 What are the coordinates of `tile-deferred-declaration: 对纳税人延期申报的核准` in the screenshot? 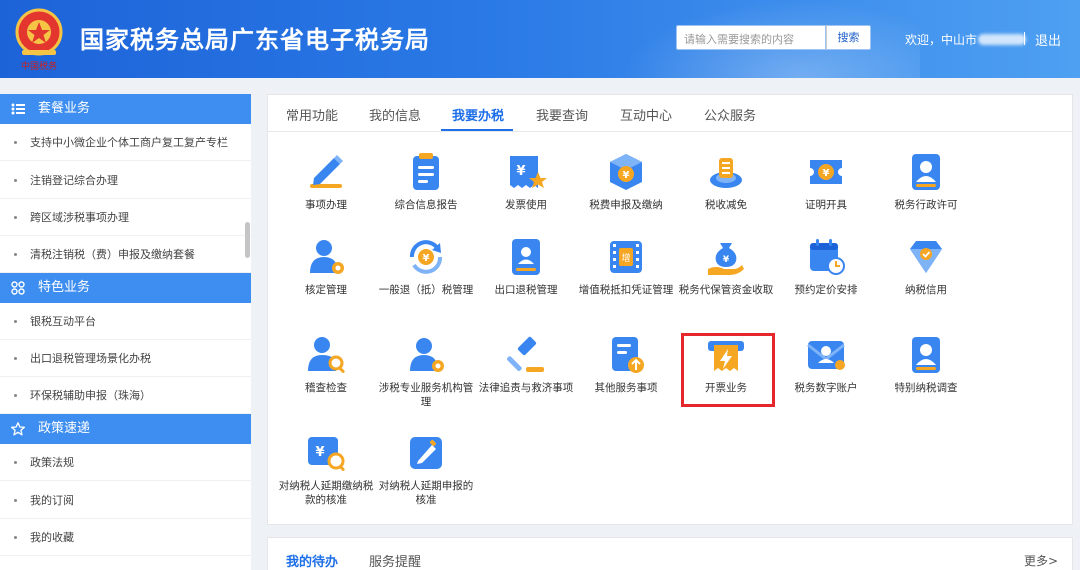 It's located at (426, 476).